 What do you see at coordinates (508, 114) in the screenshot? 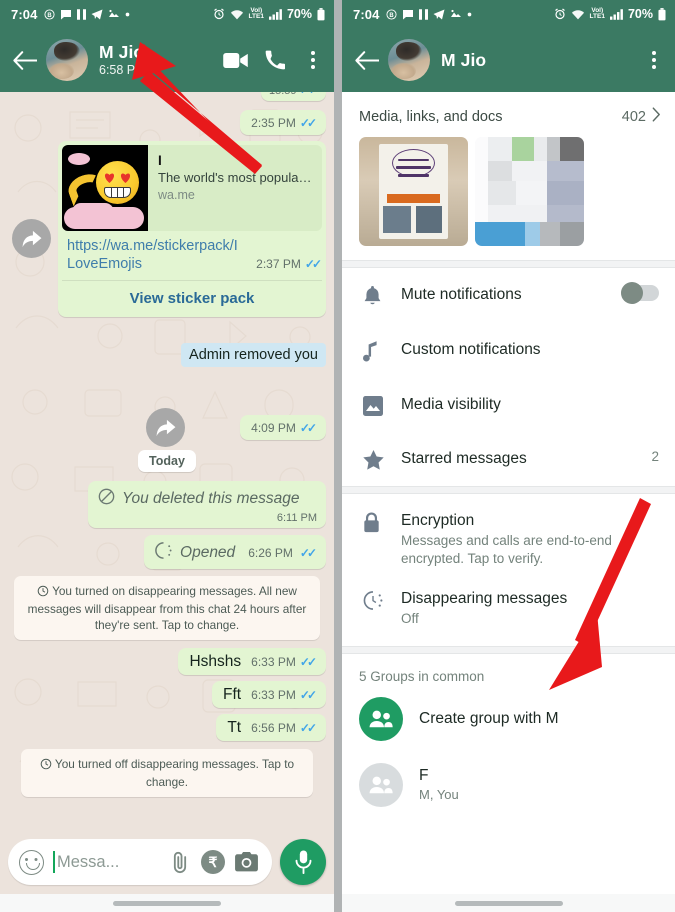
I see `media-header: Media, links, and docs 402` at bounding box center [508, 114].